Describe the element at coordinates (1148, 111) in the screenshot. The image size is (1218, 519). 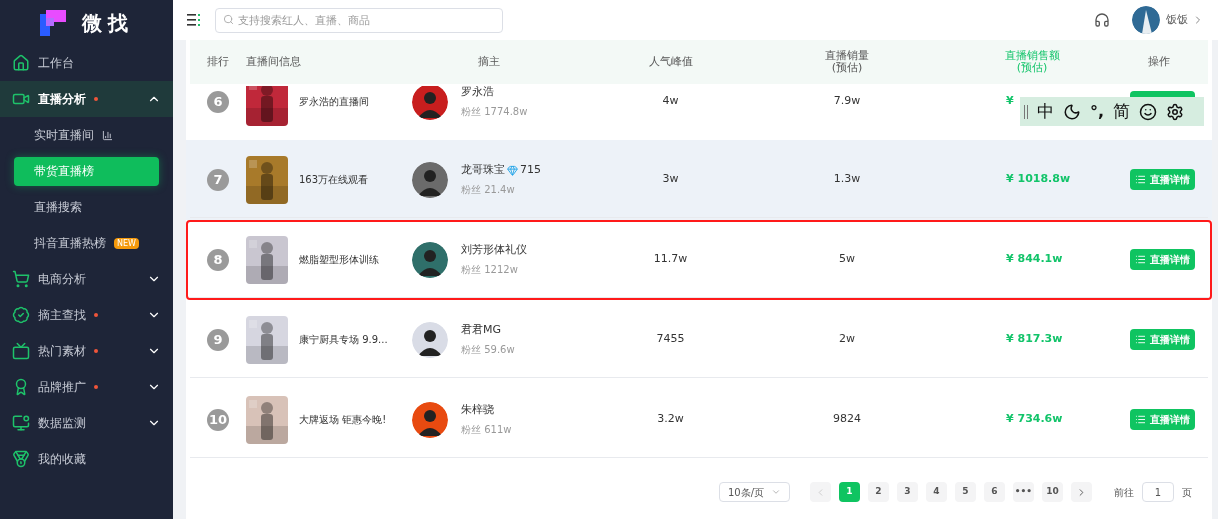
I see `emoji-icon` at that location.